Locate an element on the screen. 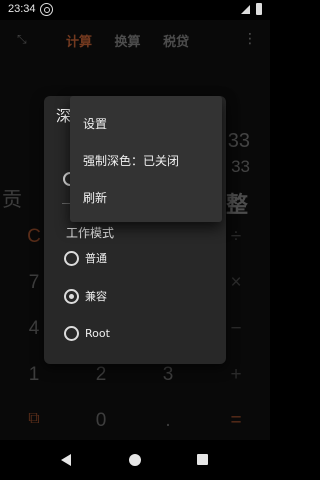 This screenshot has height=480, width=320. battery-icon is located at coordinates (259, 9).